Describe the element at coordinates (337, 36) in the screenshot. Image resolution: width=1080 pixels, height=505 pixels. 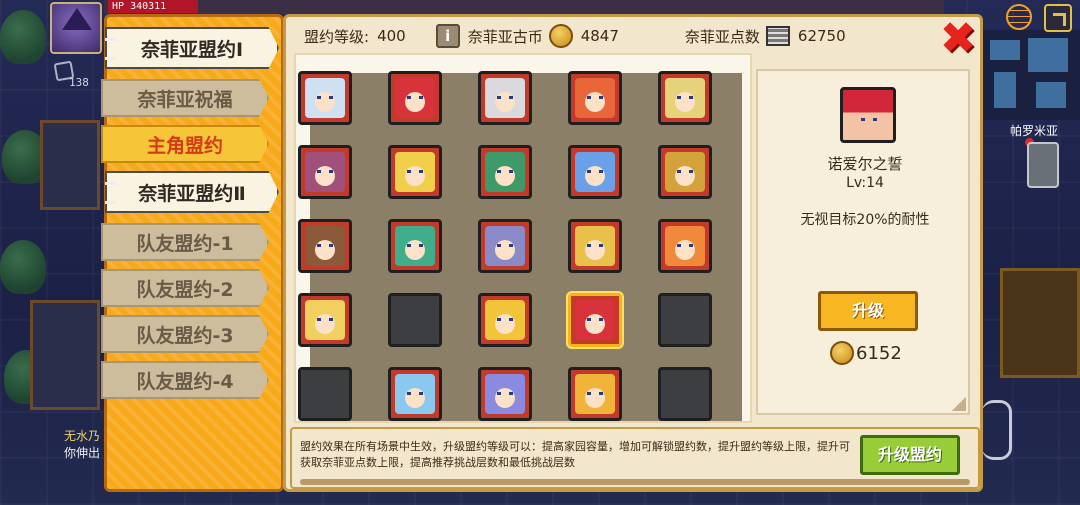
I see `covenant-level-label: 盟约等级:` at that location.